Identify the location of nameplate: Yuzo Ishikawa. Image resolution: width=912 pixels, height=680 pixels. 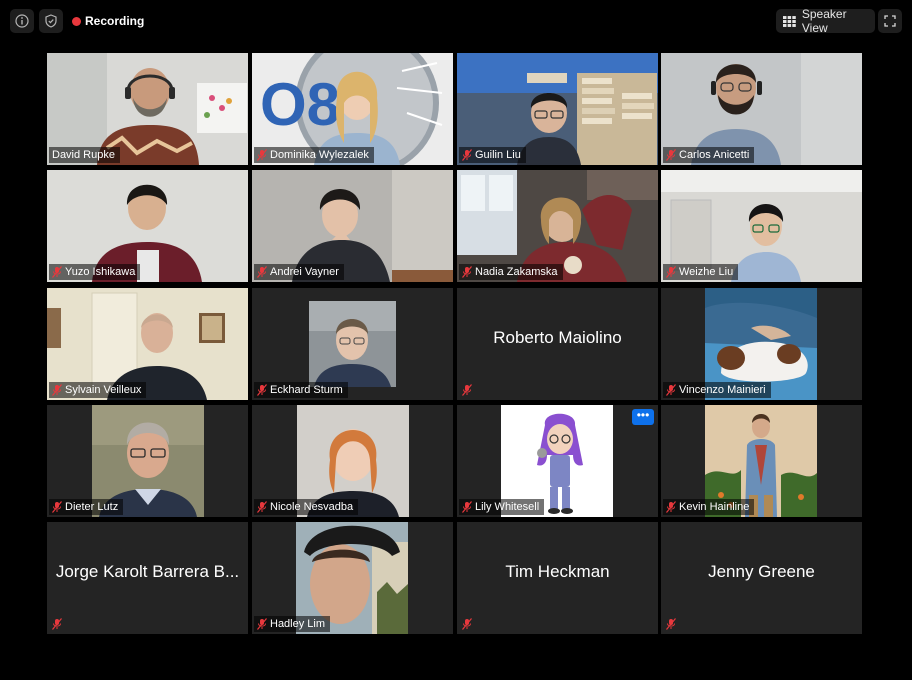
(95, 272).